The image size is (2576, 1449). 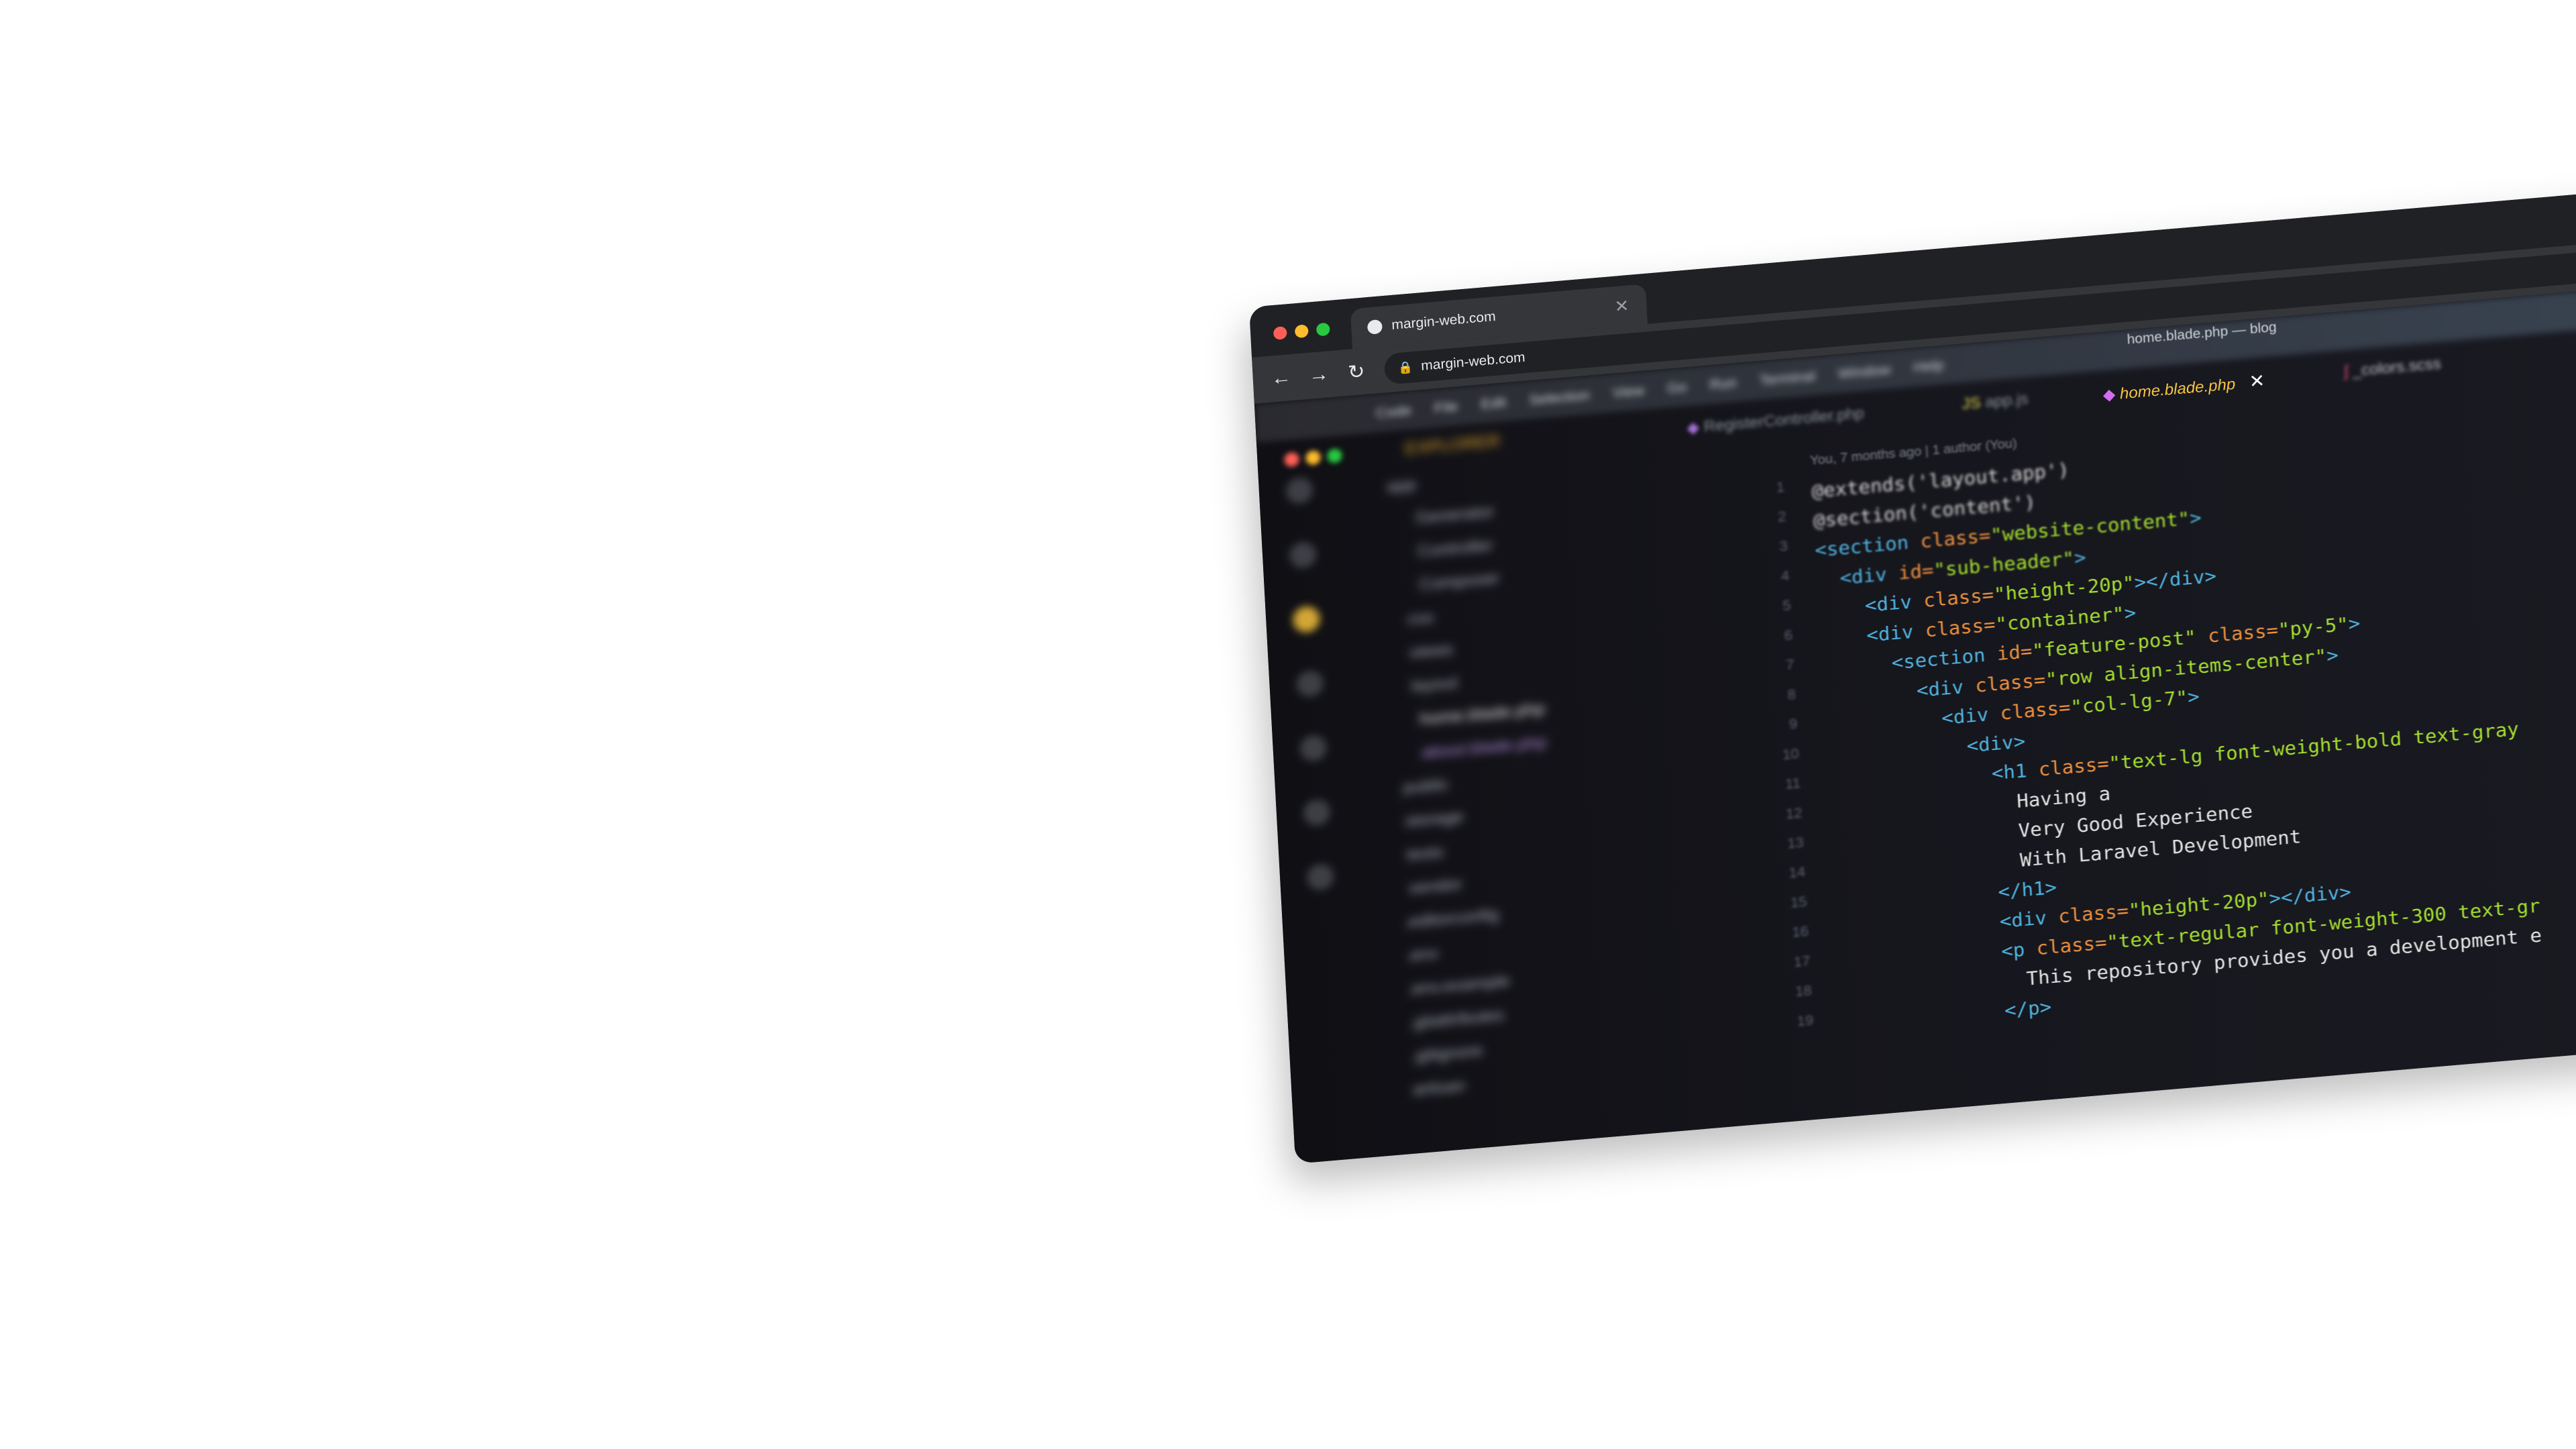 What do you see at coordinates (1299, 490) in the screenshot?
I see `files-icon` at bounding box center [1299, 490].